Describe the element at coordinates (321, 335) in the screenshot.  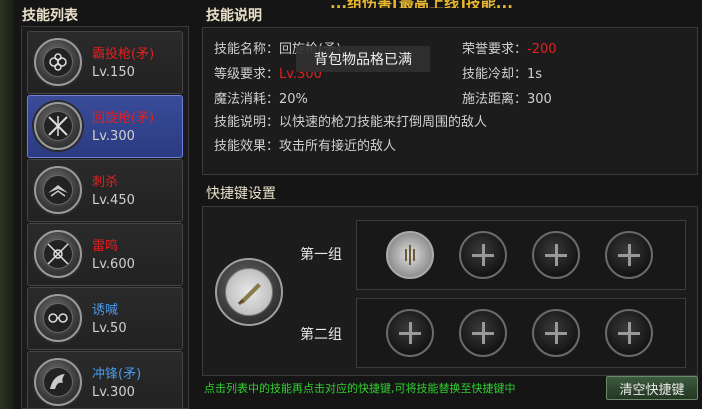
I see `group2-label: 第二组` at that location.